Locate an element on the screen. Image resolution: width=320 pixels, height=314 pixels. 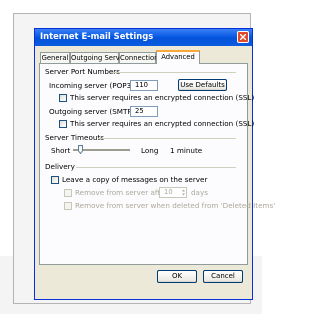
server-ports-group-title: Server Port Numbers is located at coordinates (83, 71).